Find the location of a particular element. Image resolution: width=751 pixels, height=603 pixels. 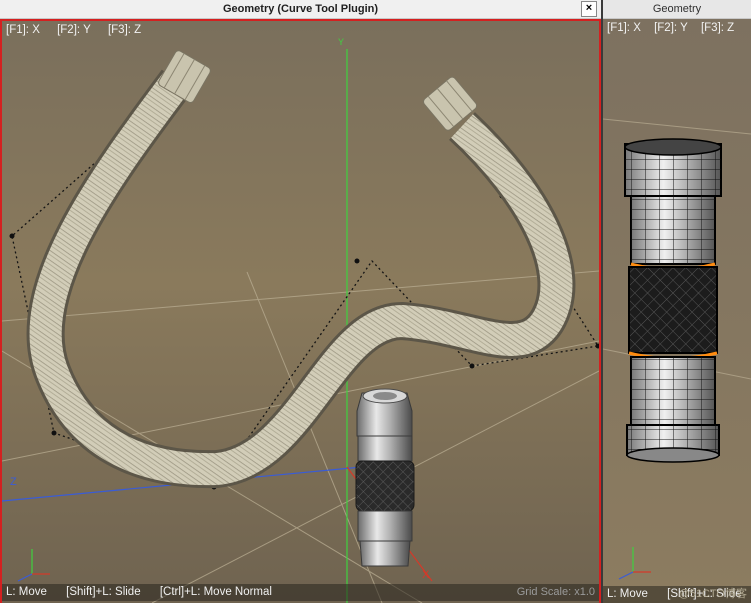

hint-f2-y: [F2]: Y is located at coordinates (74, 30).